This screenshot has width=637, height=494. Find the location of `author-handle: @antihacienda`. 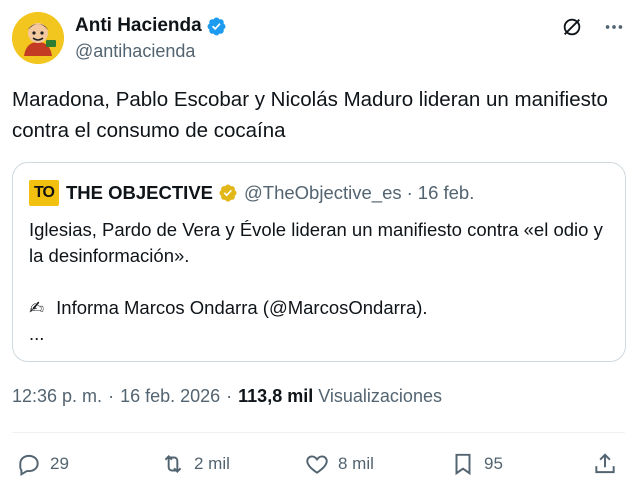

author-handle: @antihacienda is located at coordinates (151, 51).